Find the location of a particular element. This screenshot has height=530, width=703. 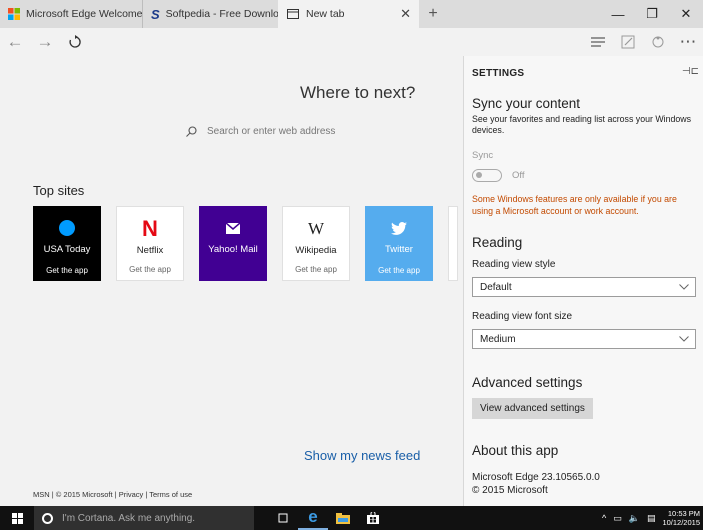

tile-usa-today: USA Today Get the app is located at coordinates (67, 243).